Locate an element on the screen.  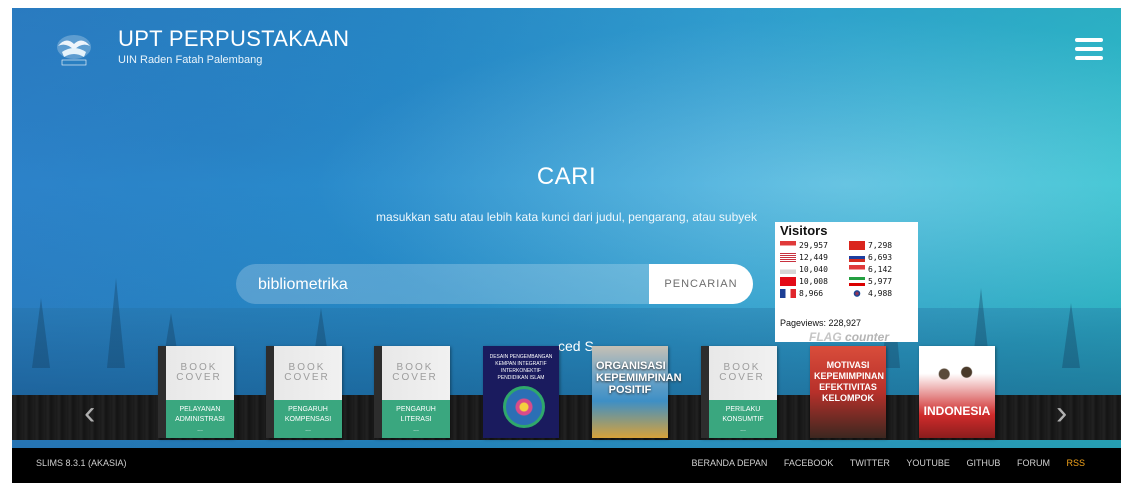
visitor-row: 12,449 is located at coordinates (804, 258).